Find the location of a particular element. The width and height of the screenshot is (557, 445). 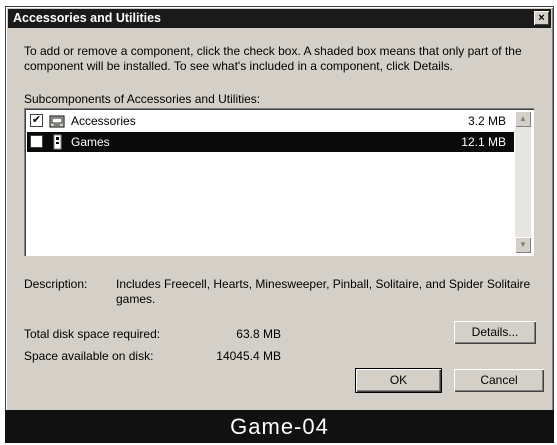

accessories-name: Accessories is located at coordinates (103, 121).